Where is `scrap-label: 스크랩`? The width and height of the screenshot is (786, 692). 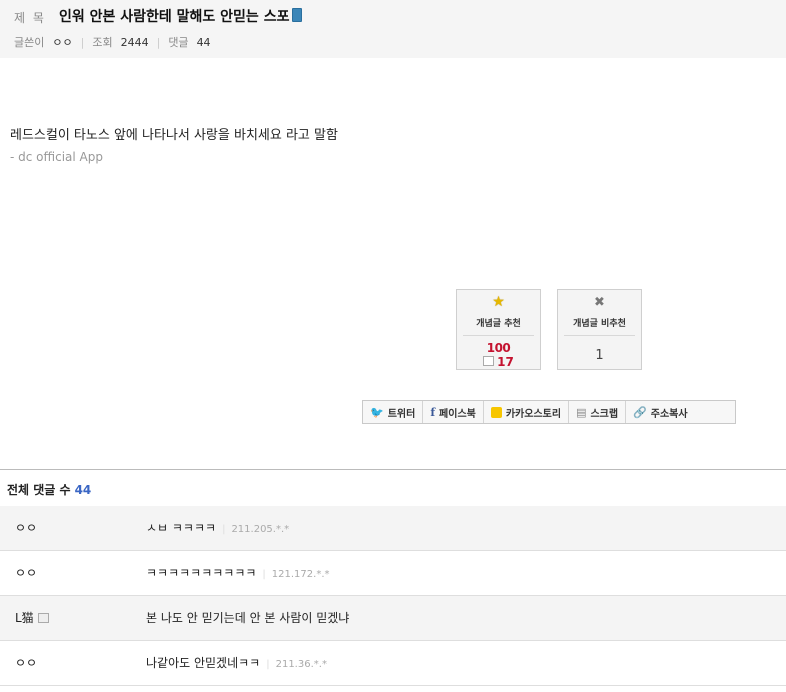 scrap-label: 스크랩 is located at coordinates (604, 414).